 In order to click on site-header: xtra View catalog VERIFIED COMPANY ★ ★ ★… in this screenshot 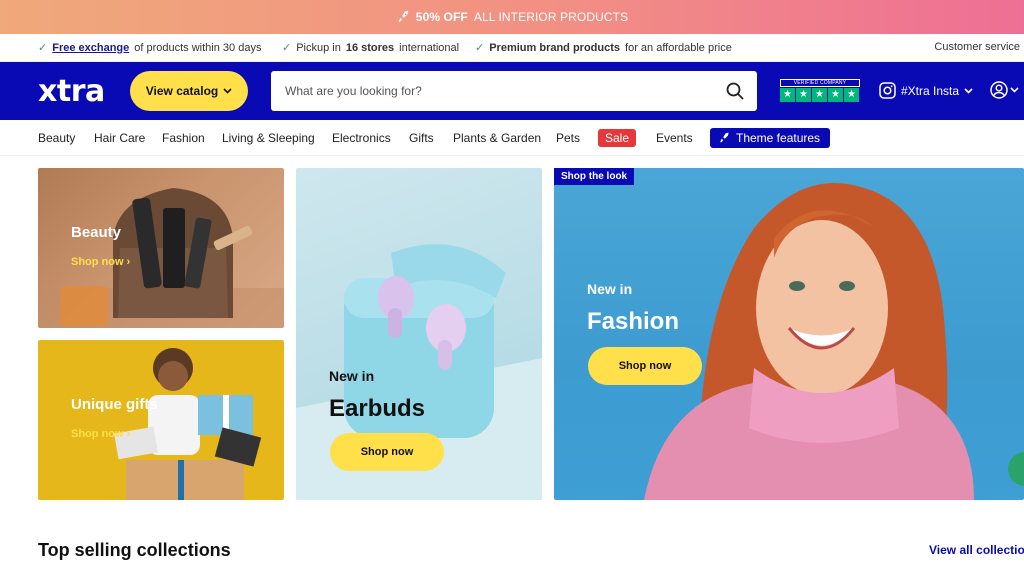, I will do `click(512, 91)`.